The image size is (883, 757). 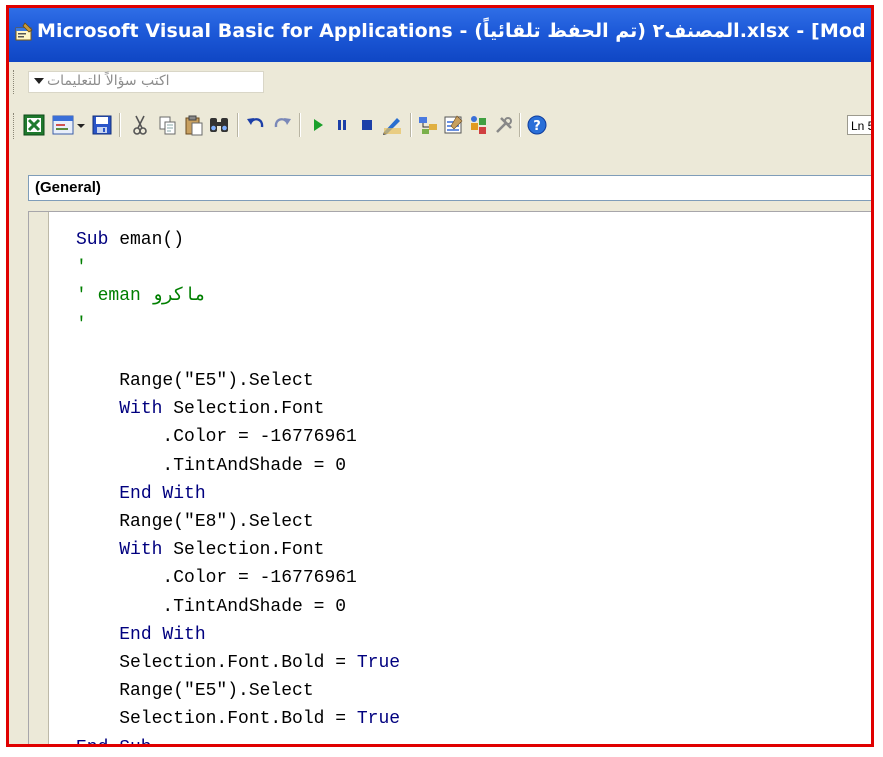 I want to click on ask-question-placeholder: اكتب سؤالاً للتعليمات, so click(x=108, y=81).